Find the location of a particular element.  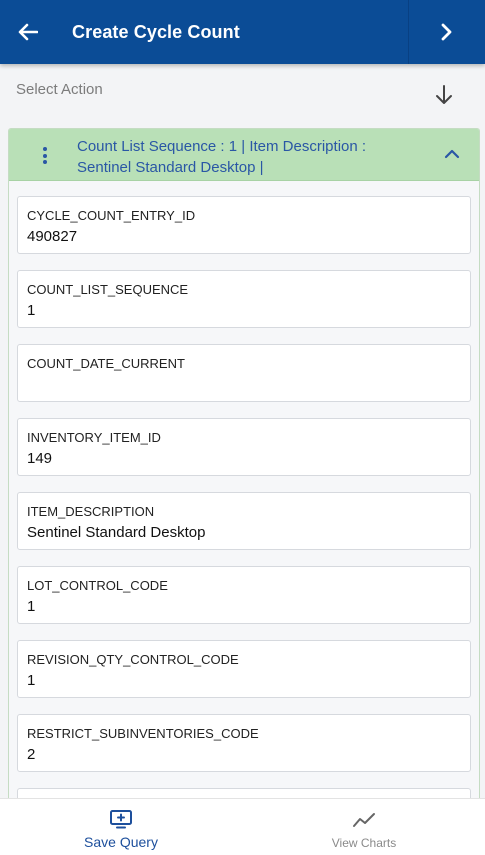

record-panel-title-line2: Sentinel Standard Desktop | is located at coordinates (170, 167).